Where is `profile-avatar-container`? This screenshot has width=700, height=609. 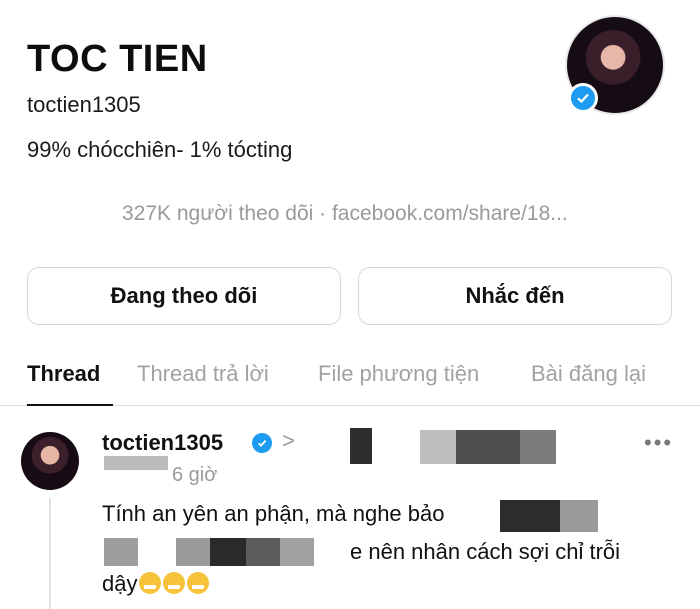
profile-avatar-container is located at coordinates (619, 65).